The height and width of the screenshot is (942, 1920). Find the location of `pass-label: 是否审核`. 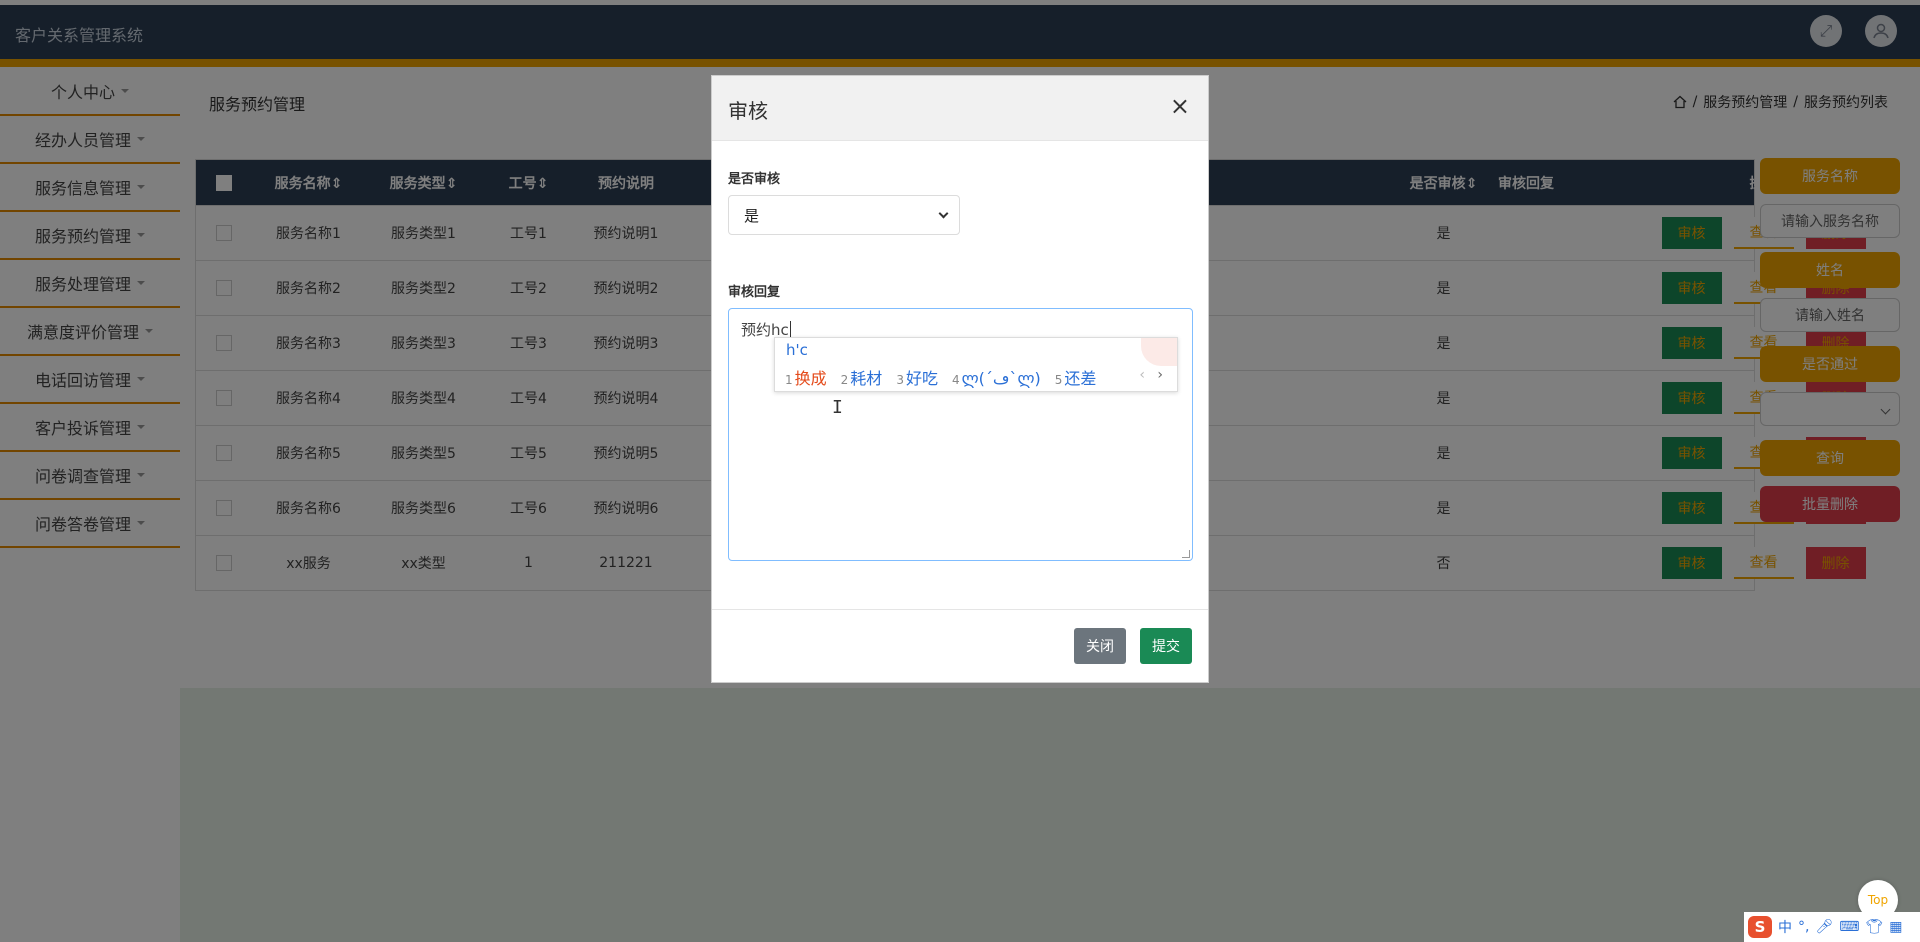

pass-label: 是否审核 is located at coordinates (754, 179).